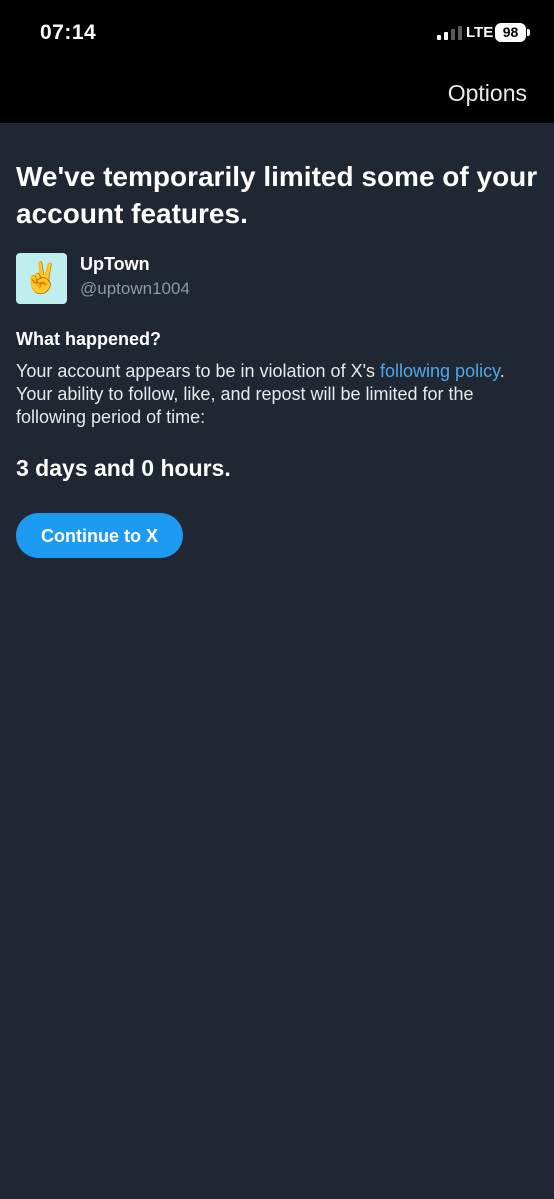 This screenshot has width=554, height=1199. I want to click on status-bar: 07:14 LTE 98 Options, so click(277, 61).